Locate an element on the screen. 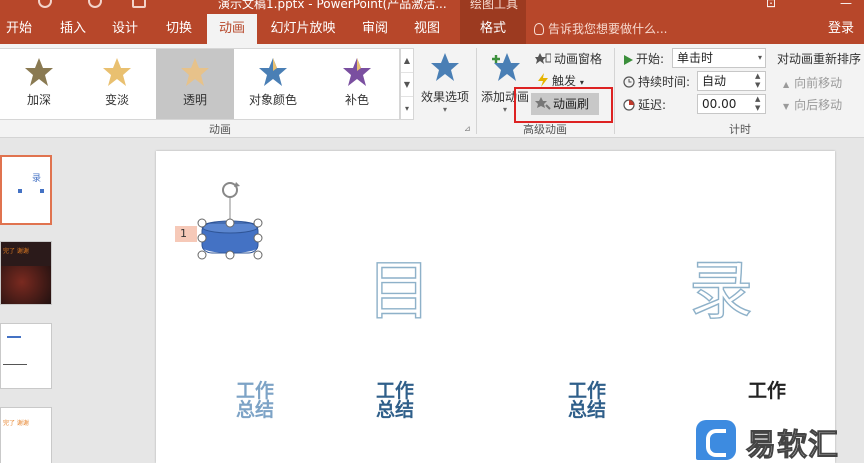  delay-clock-icon is located at coordinates (629, 106).